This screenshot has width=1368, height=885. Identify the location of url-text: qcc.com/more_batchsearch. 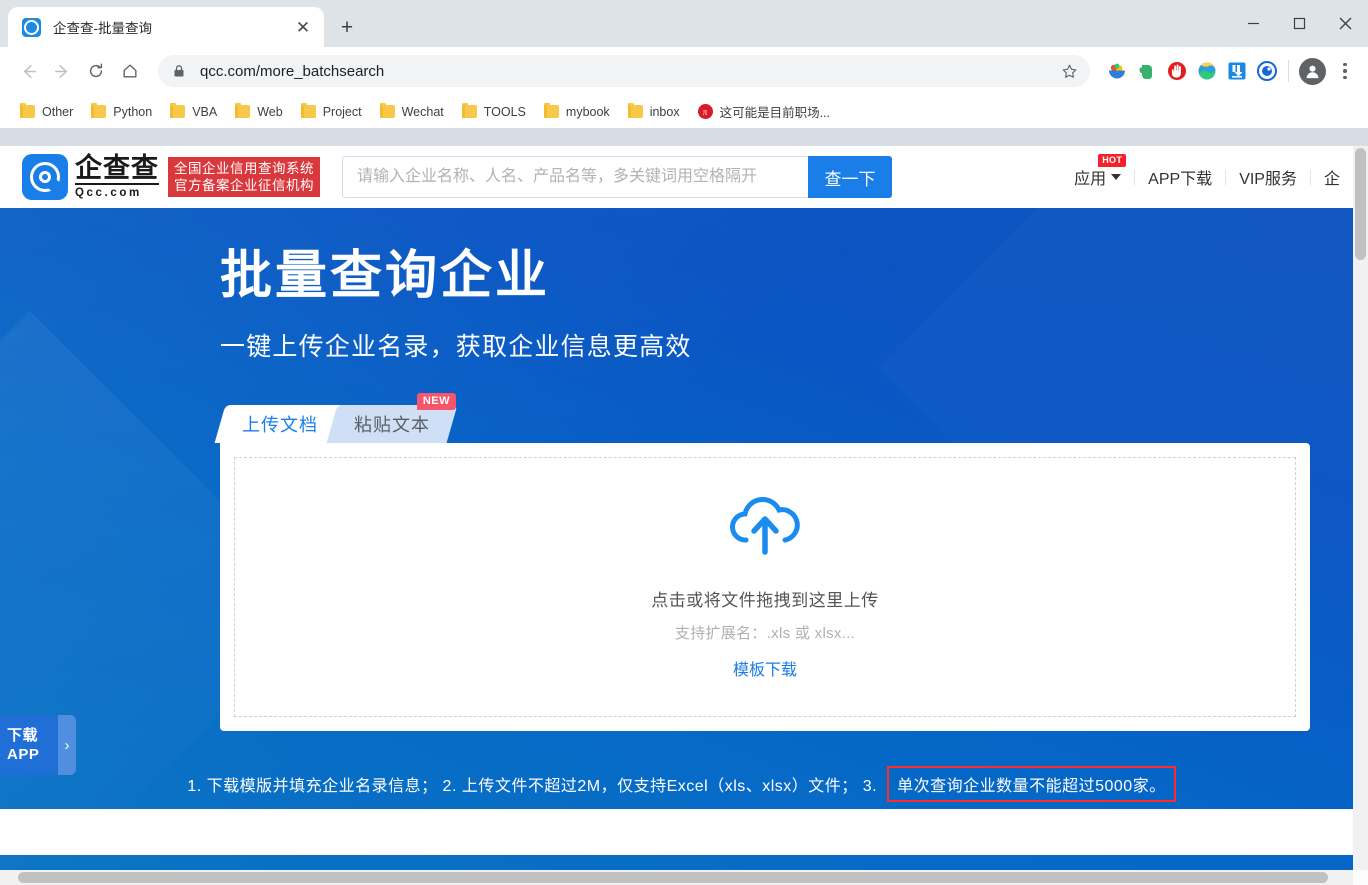
(292, 71).